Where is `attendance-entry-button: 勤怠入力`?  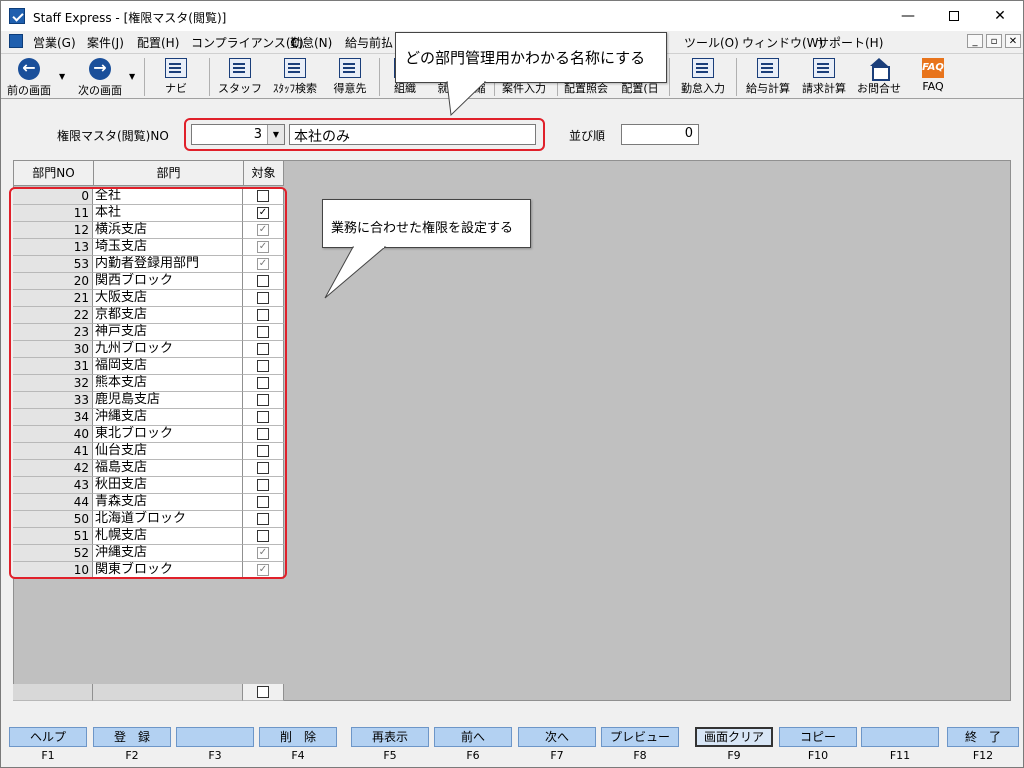
attendance-entry-button: 勤怠入力 is located at coordinates (703, 77).